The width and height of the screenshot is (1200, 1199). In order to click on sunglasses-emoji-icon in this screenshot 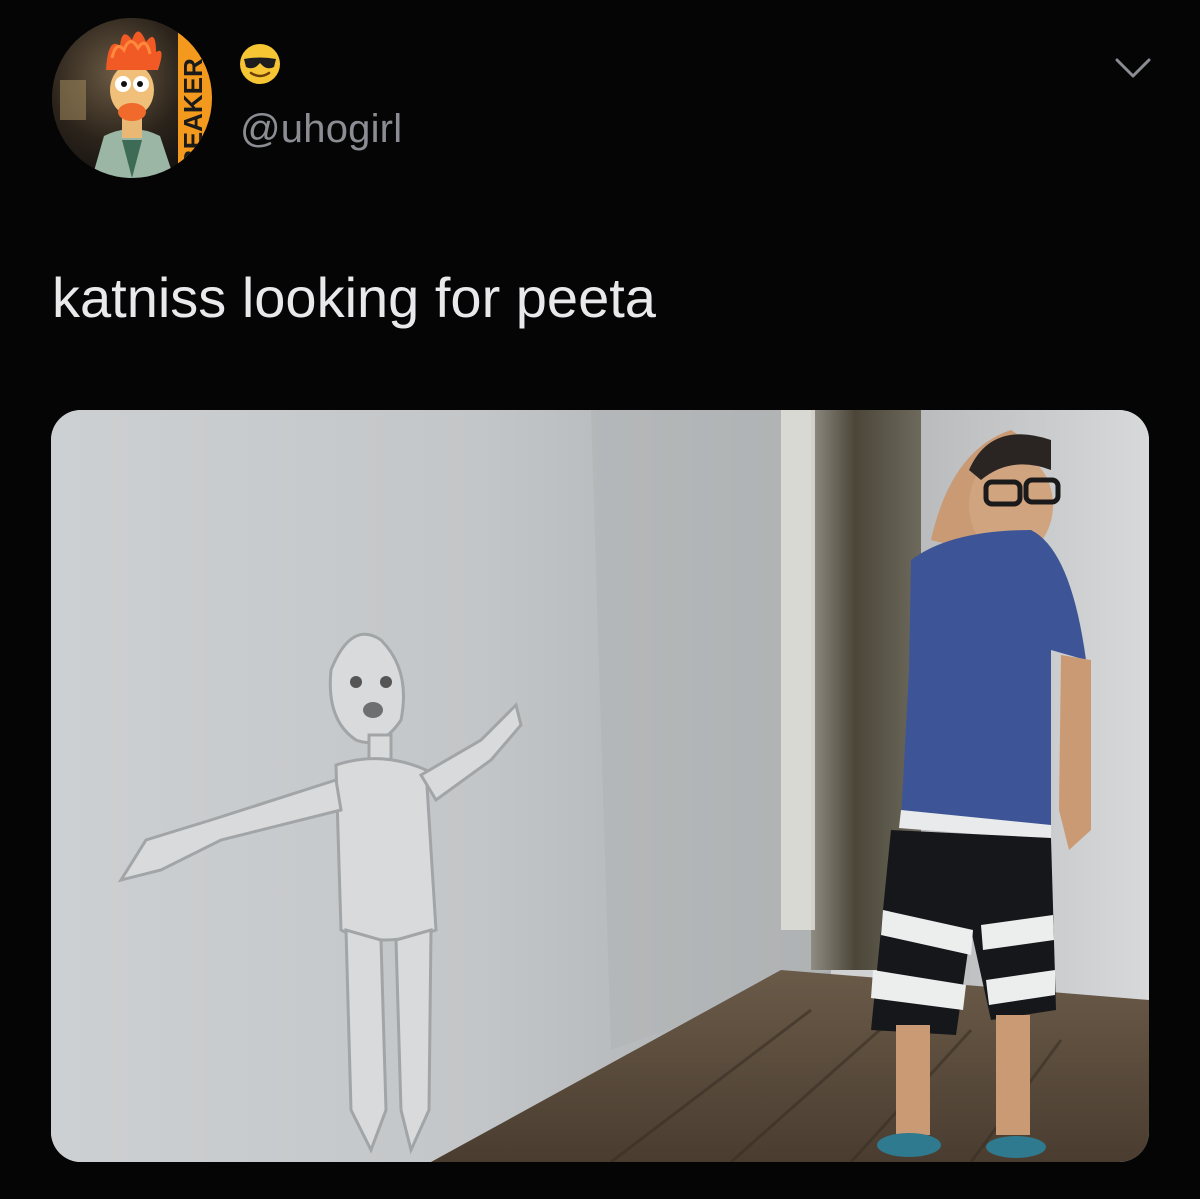, I will do `click(260, 64)`.